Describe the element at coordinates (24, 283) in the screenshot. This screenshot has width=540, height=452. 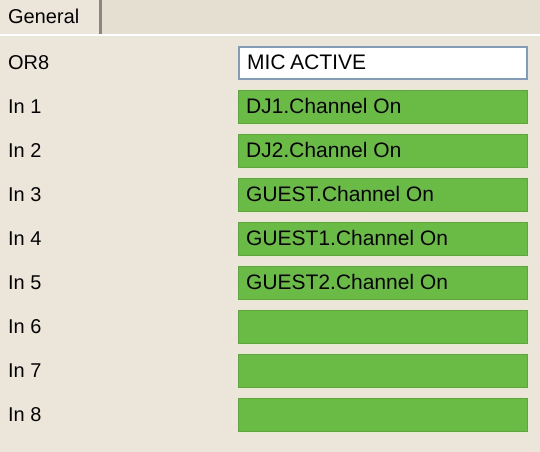
I see `field-label: In 5` at that location.